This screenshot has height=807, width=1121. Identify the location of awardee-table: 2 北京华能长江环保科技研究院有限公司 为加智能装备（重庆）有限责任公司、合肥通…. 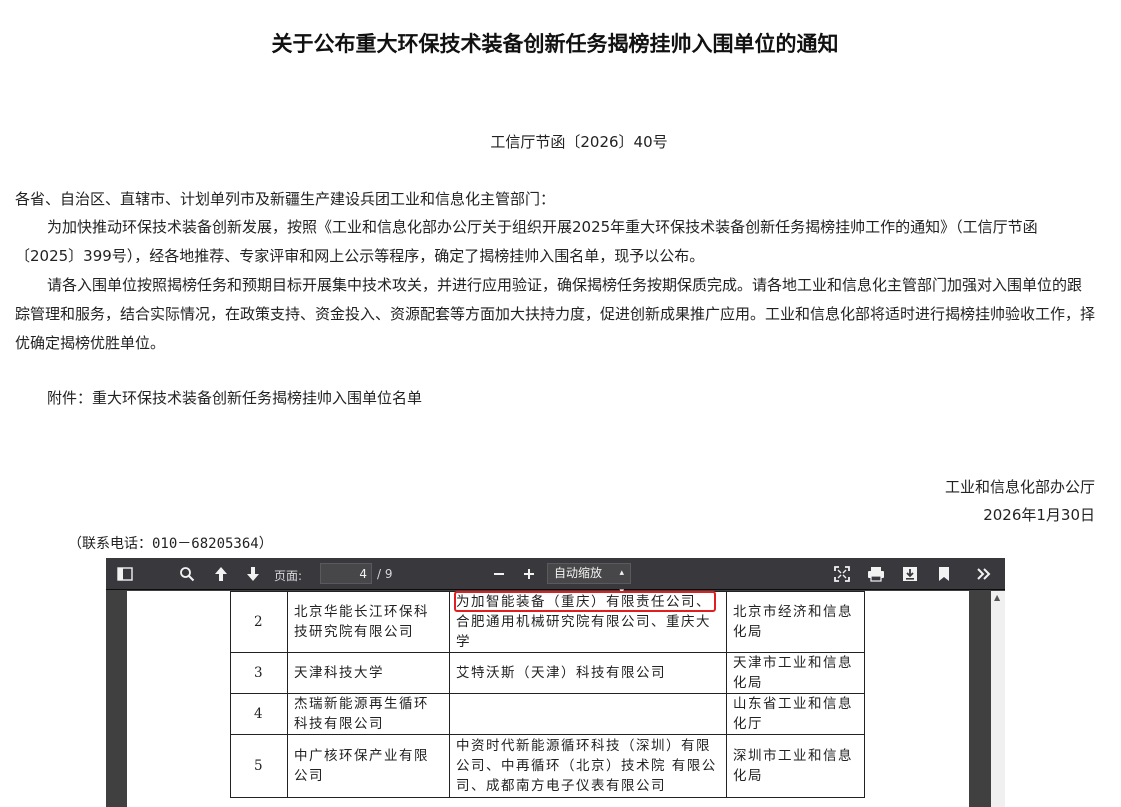
(547, 694).